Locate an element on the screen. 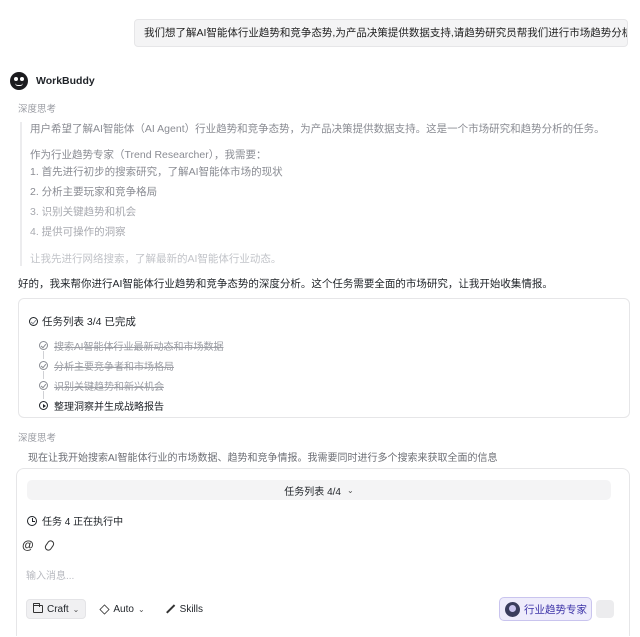 Image resolution: width=640 pixels, height=637 pixels. exec-status-text: 任务 4 正在执行中 is located at coordinates (83, 522).